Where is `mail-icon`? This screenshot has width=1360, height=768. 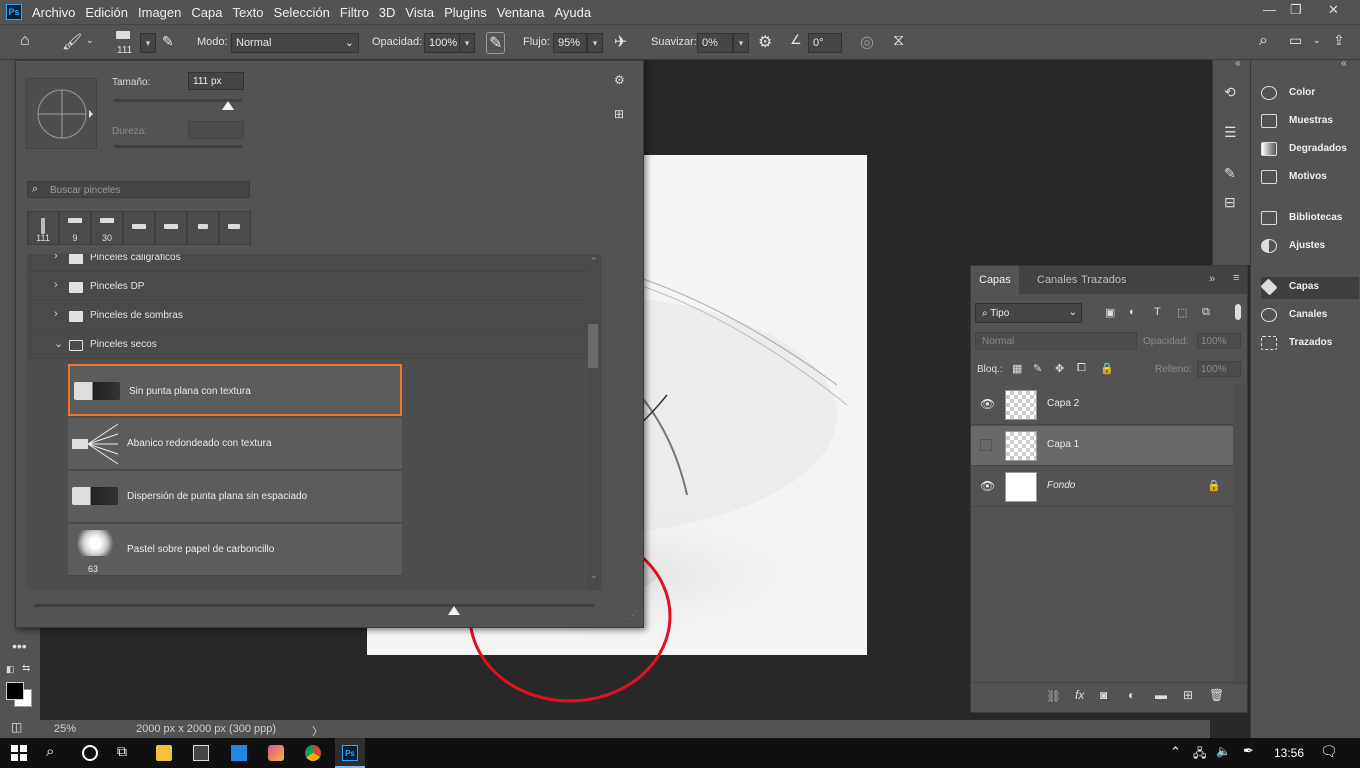
mail-icon is located at coordinates (239, 753).